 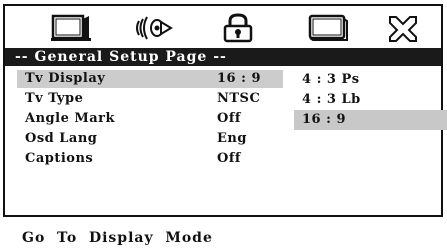 What do you see at coordinates (117, 238) in the screenshot?
I see `help-text: Go To Display Mode` at bounding box center [117, 238].